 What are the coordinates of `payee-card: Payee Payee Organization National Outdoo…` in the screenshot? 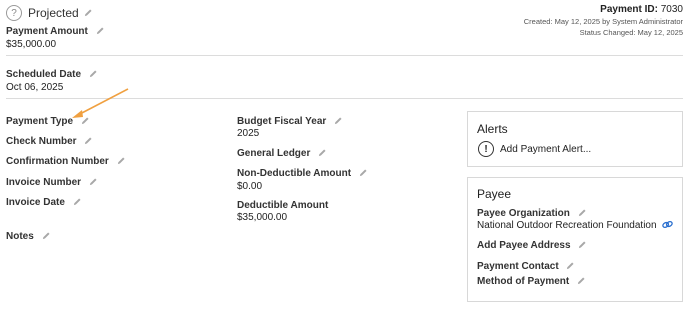 It's located at (575, 239).